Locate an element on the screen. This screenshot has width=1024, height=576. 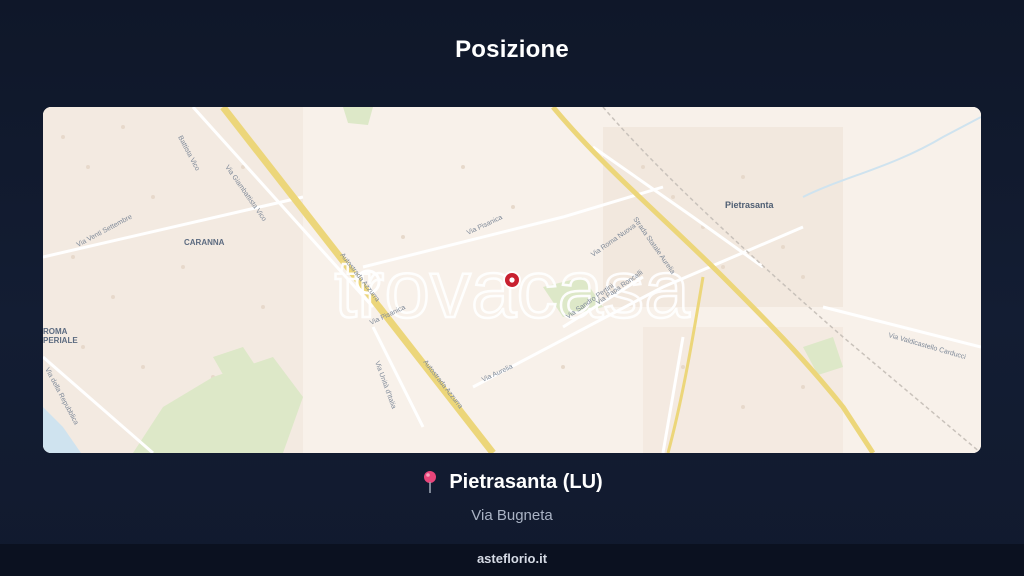
location-street: Via Bugneta is located at coordinates (512, 515).